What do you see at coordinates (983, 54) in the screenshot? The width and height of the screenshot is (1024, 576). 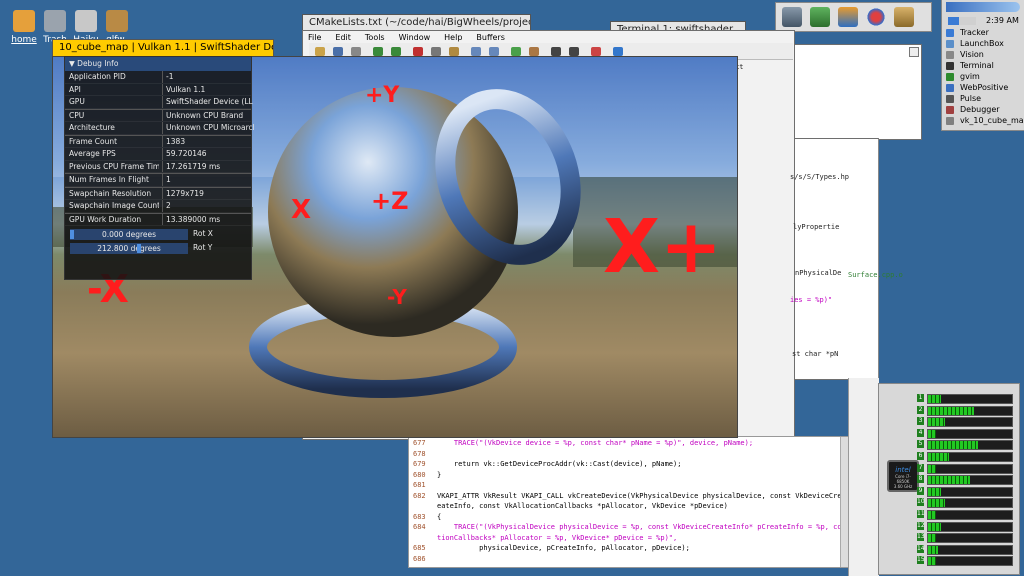 I see `deskbar-app-item: Vision` at bounding box center [983, 54].